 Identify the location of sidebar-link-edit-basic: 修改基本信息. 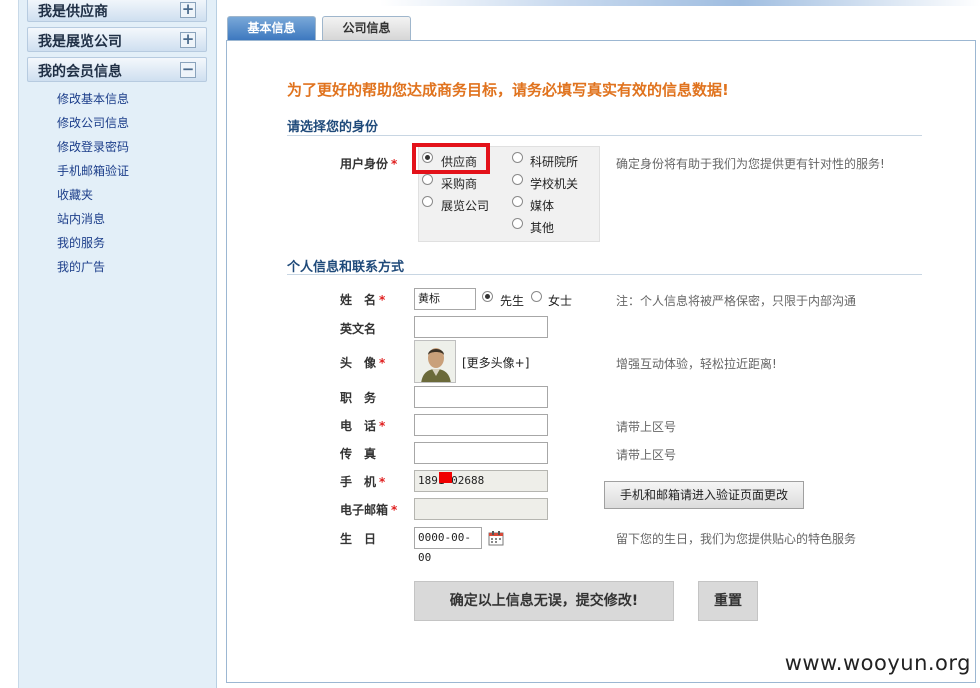
(93, 102).